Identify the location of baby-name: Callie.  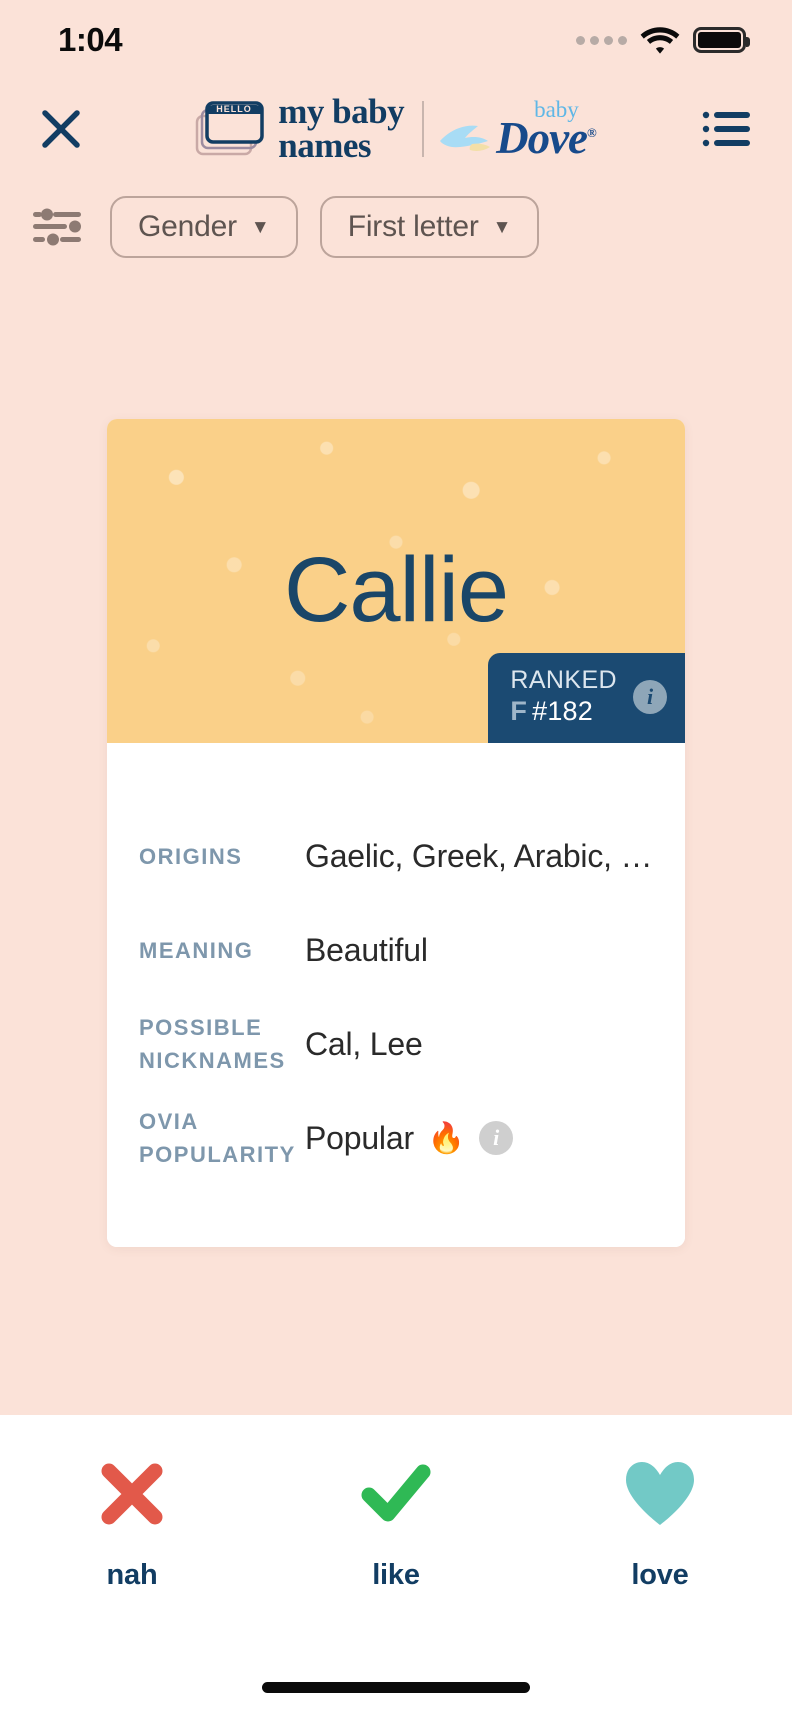
(396, 590).